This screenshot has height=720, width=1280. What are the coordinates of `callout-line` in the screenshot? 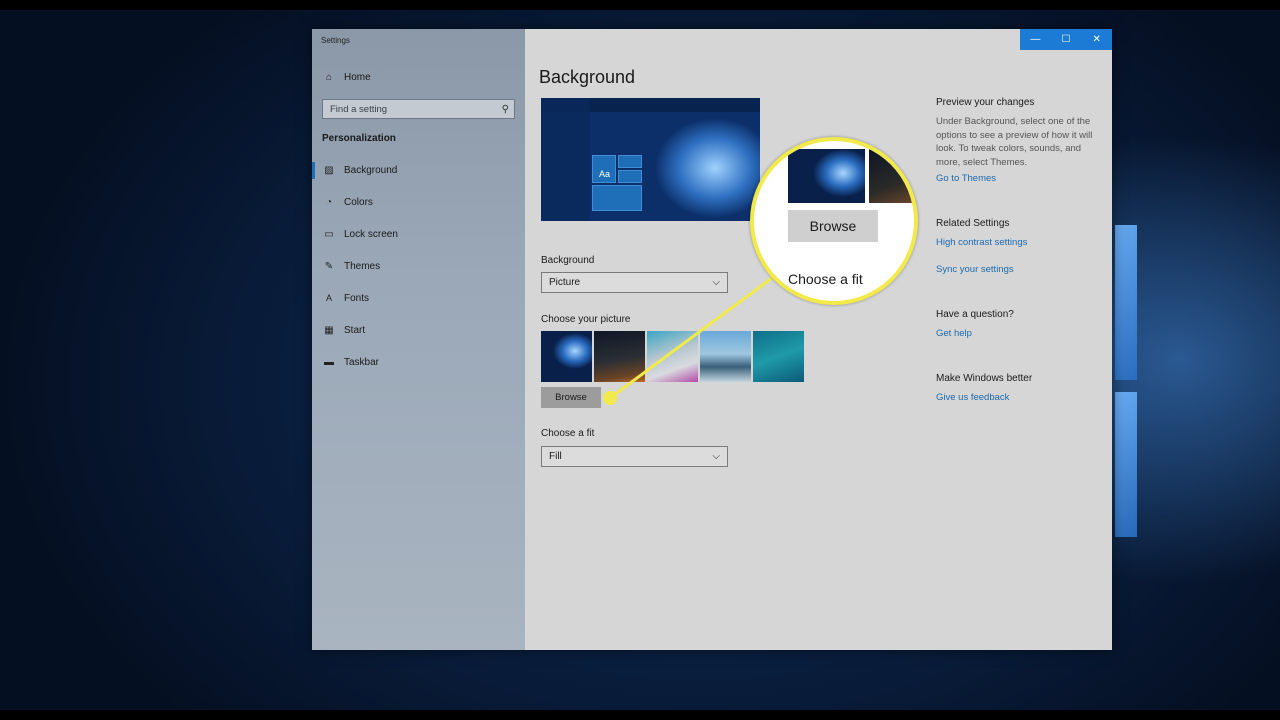 It's located at (693, 336).